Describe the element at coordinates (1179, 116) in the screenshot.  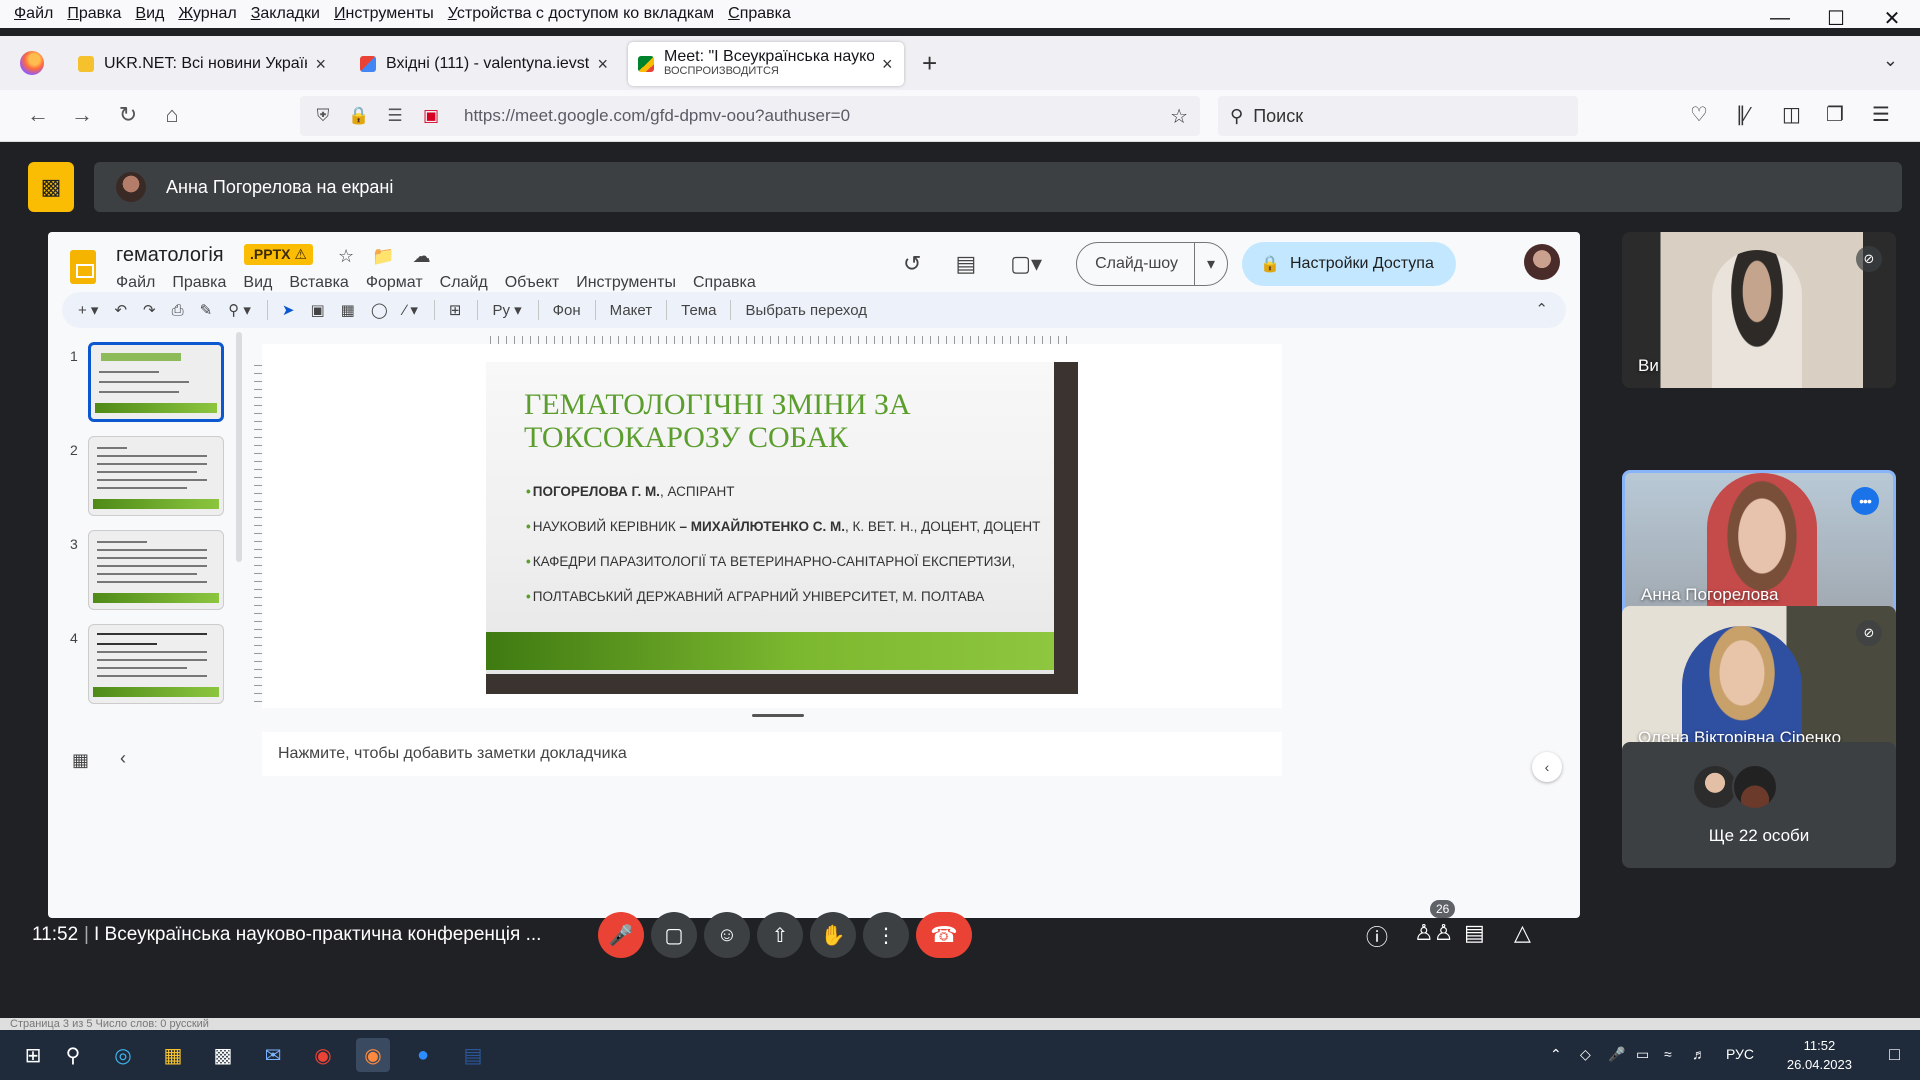
I see `bookmark-star-icon: ☆` at that location.